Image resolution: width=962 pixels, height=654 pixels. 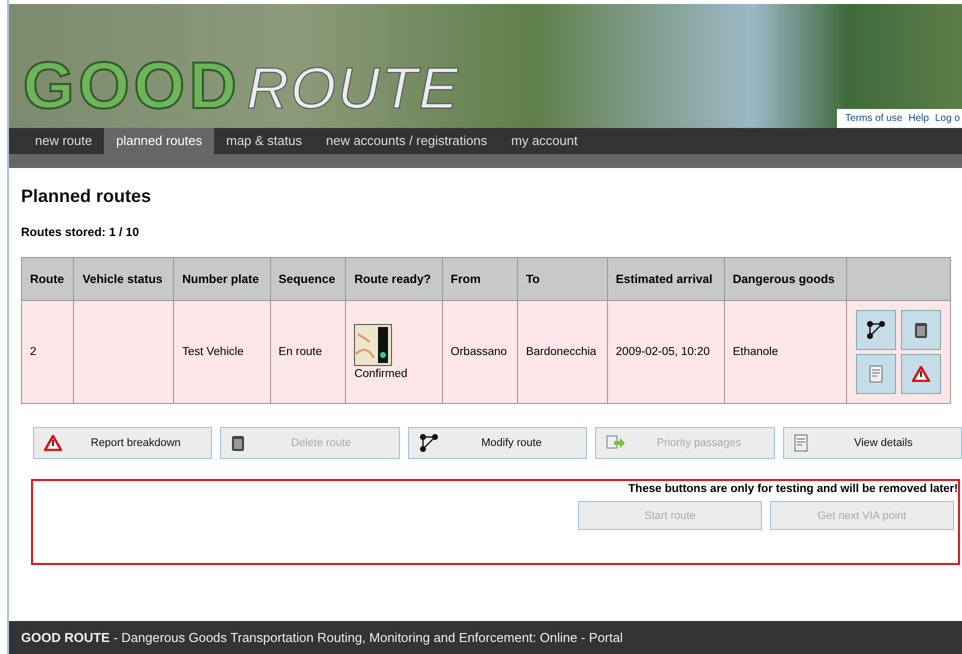 What do you see at coordinates (872, 443) in the screenshot?
I see `action-button: View details` at bounding box center [872, 443].